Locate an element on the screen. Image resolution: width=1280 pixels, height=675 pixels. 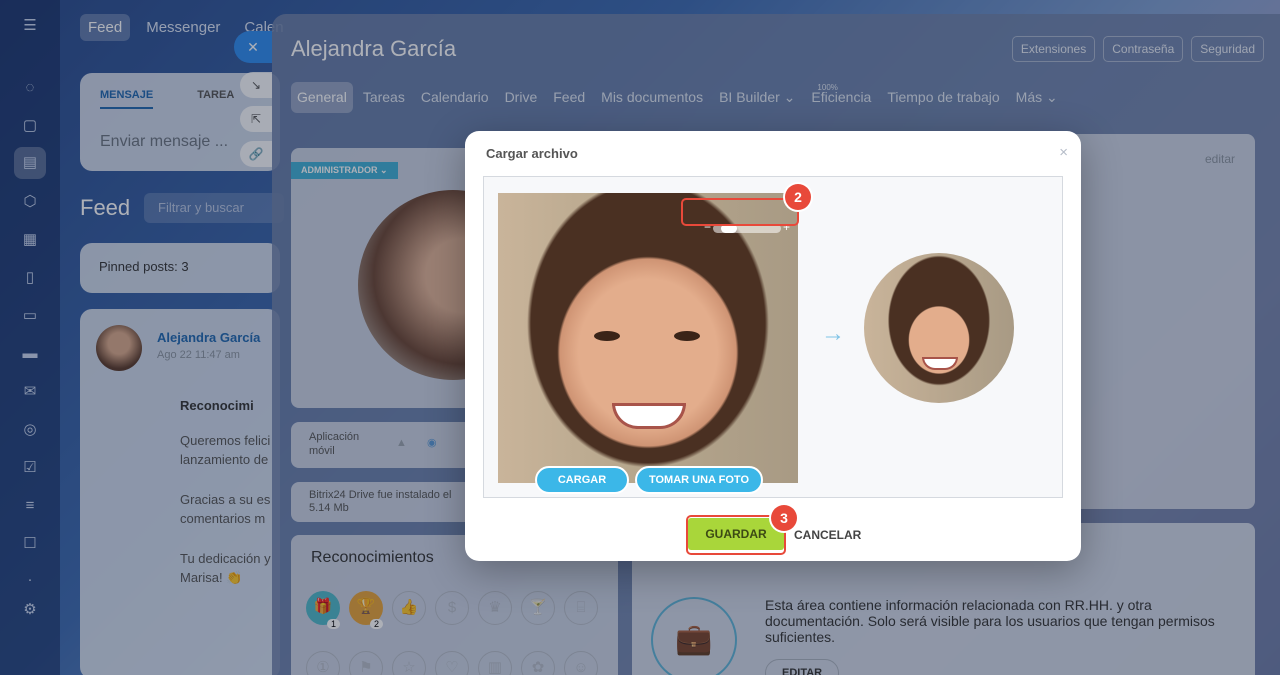
cancel-button: CANCELAR is located at coordinates (827, 535).